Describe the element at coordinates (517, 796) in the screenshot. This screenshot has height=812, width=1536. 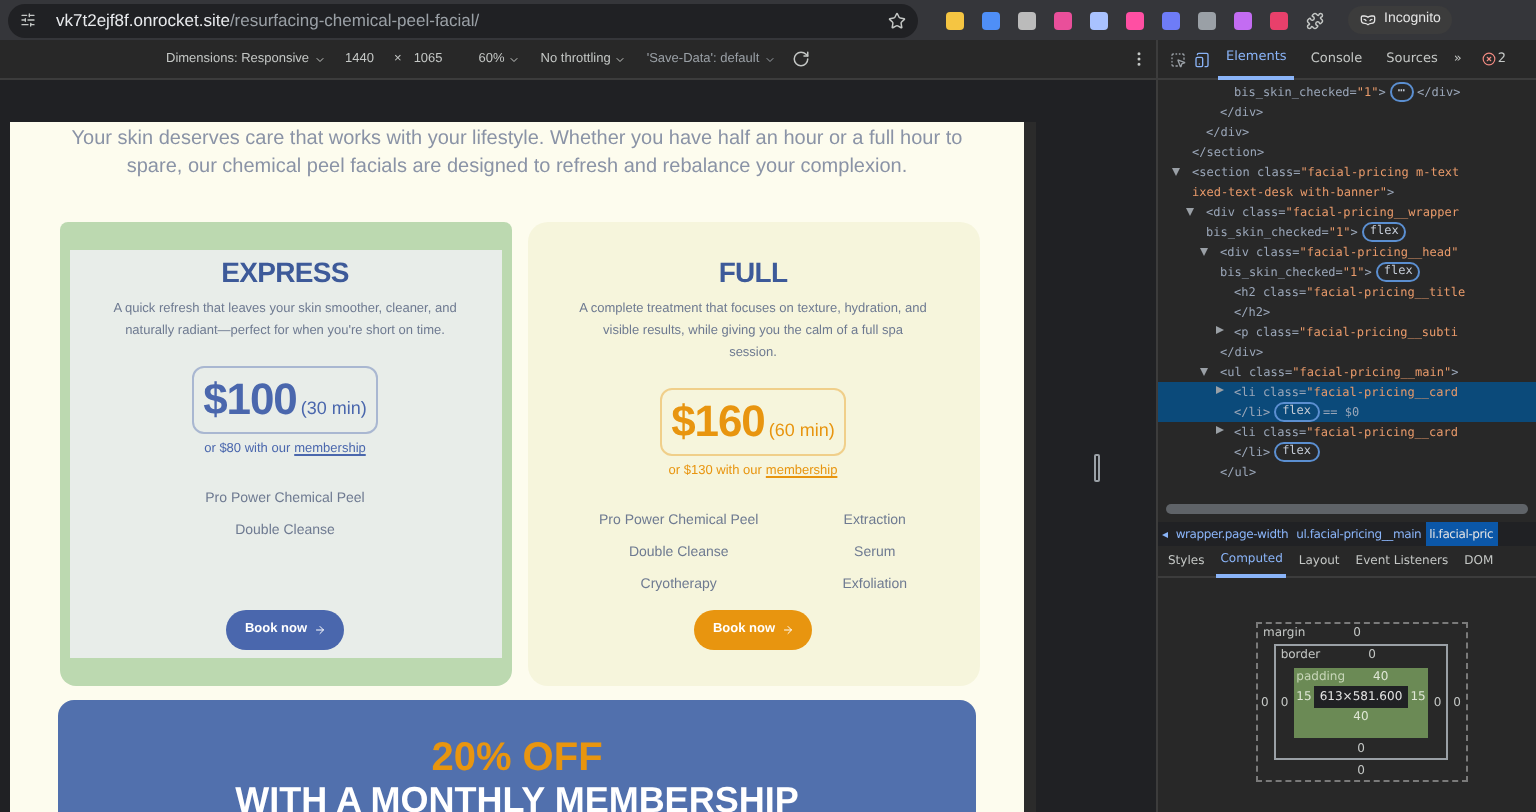
I see `banner-heading: WITH A MONTHLY MEMBERSHIP` at that location.